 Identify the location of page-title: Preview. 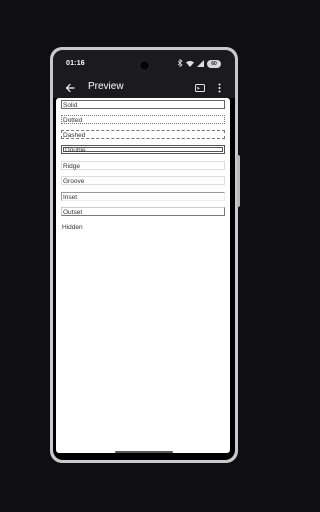
(106, 86).